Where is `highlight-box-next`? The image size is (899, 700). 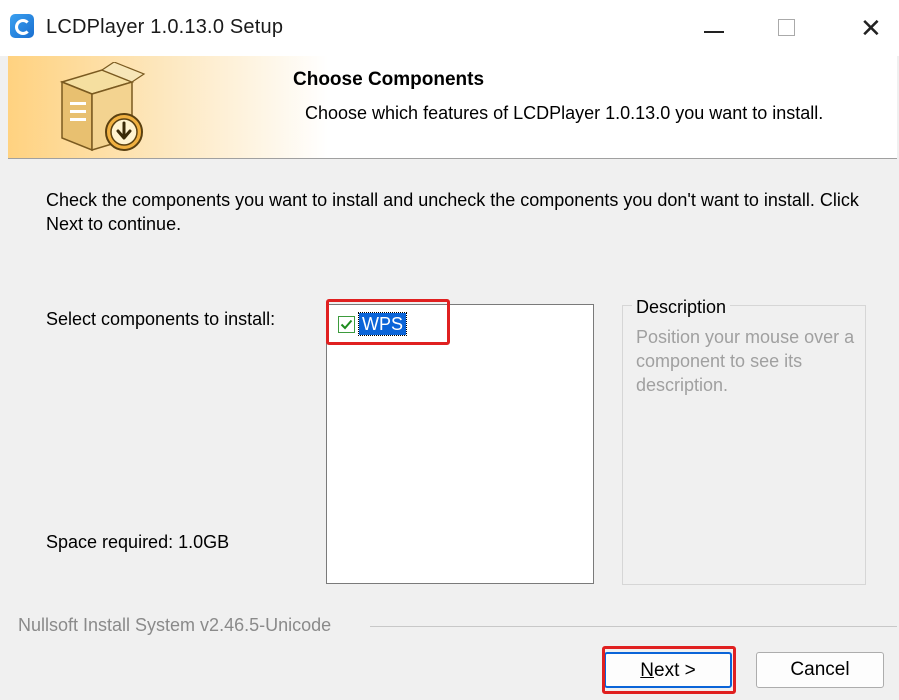 highlight-box-next is located at coordinates (669, 670).